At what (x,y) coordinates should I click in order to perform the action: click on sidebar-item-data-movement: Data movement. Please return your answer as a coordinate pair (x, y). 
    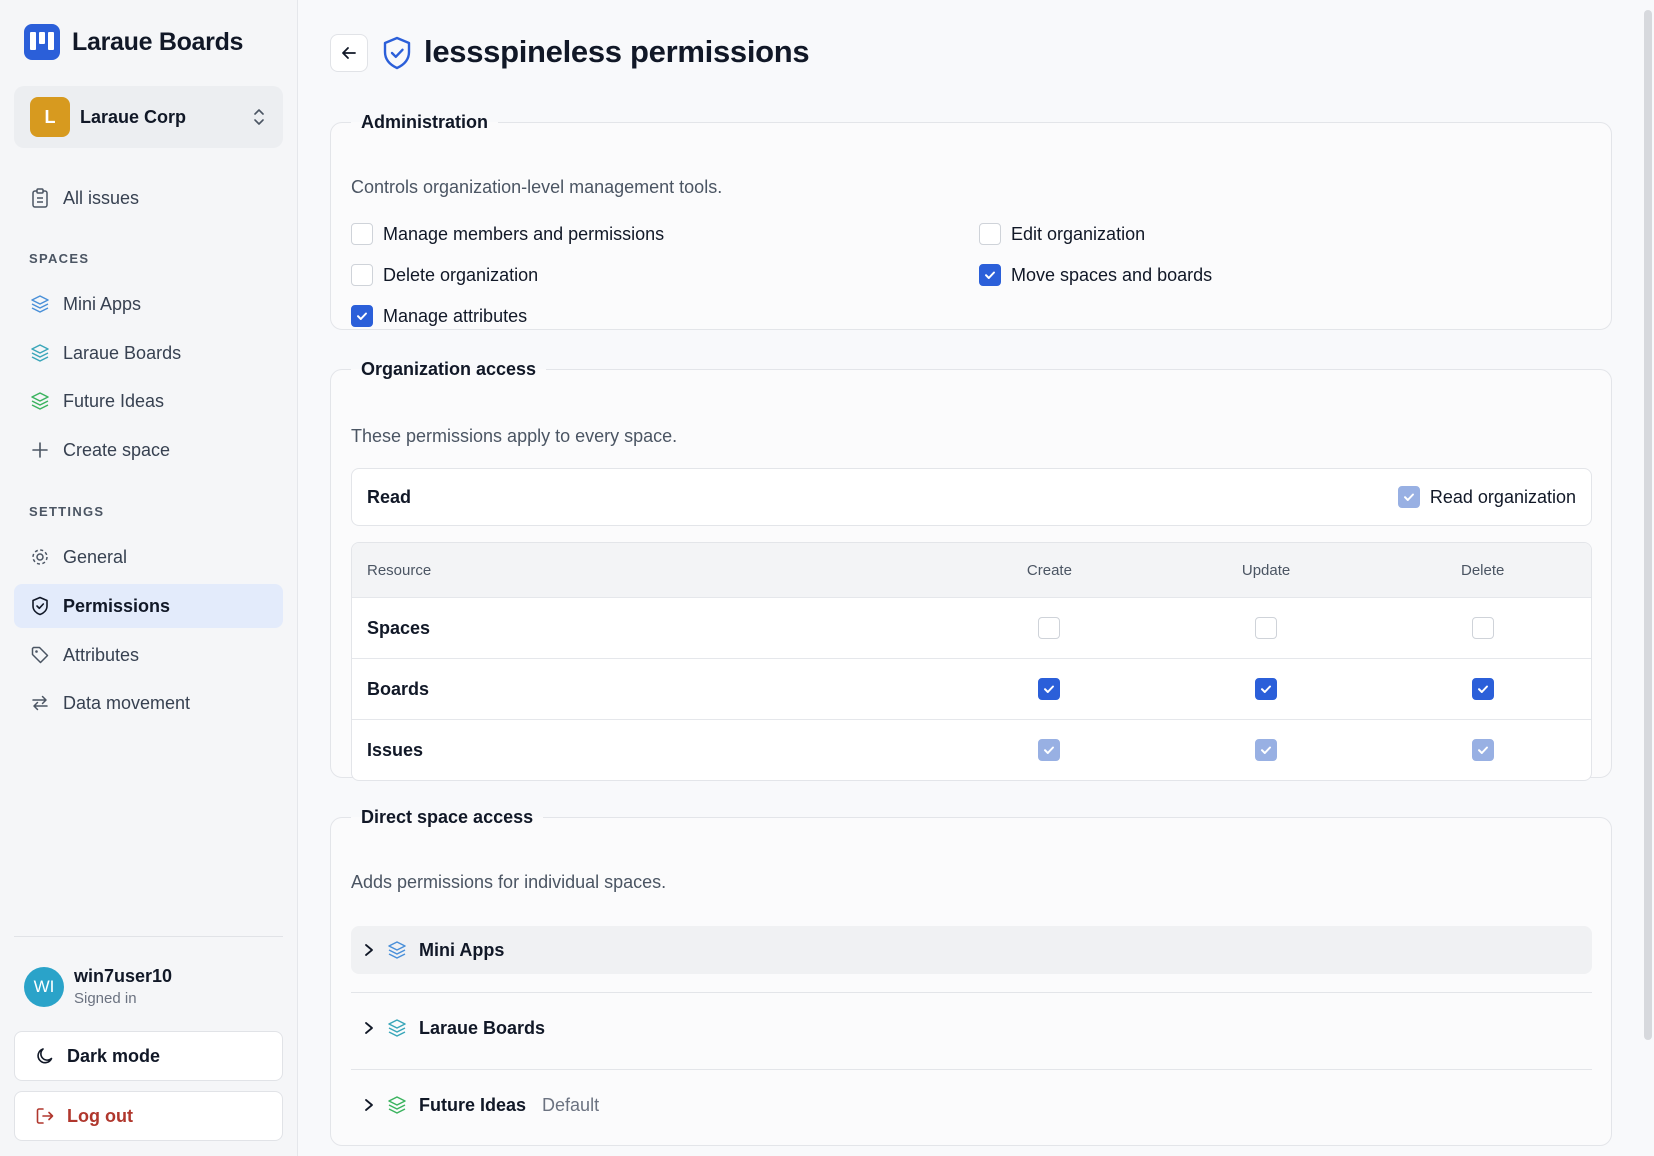
    Looking at the image, I should click on (148, 703).